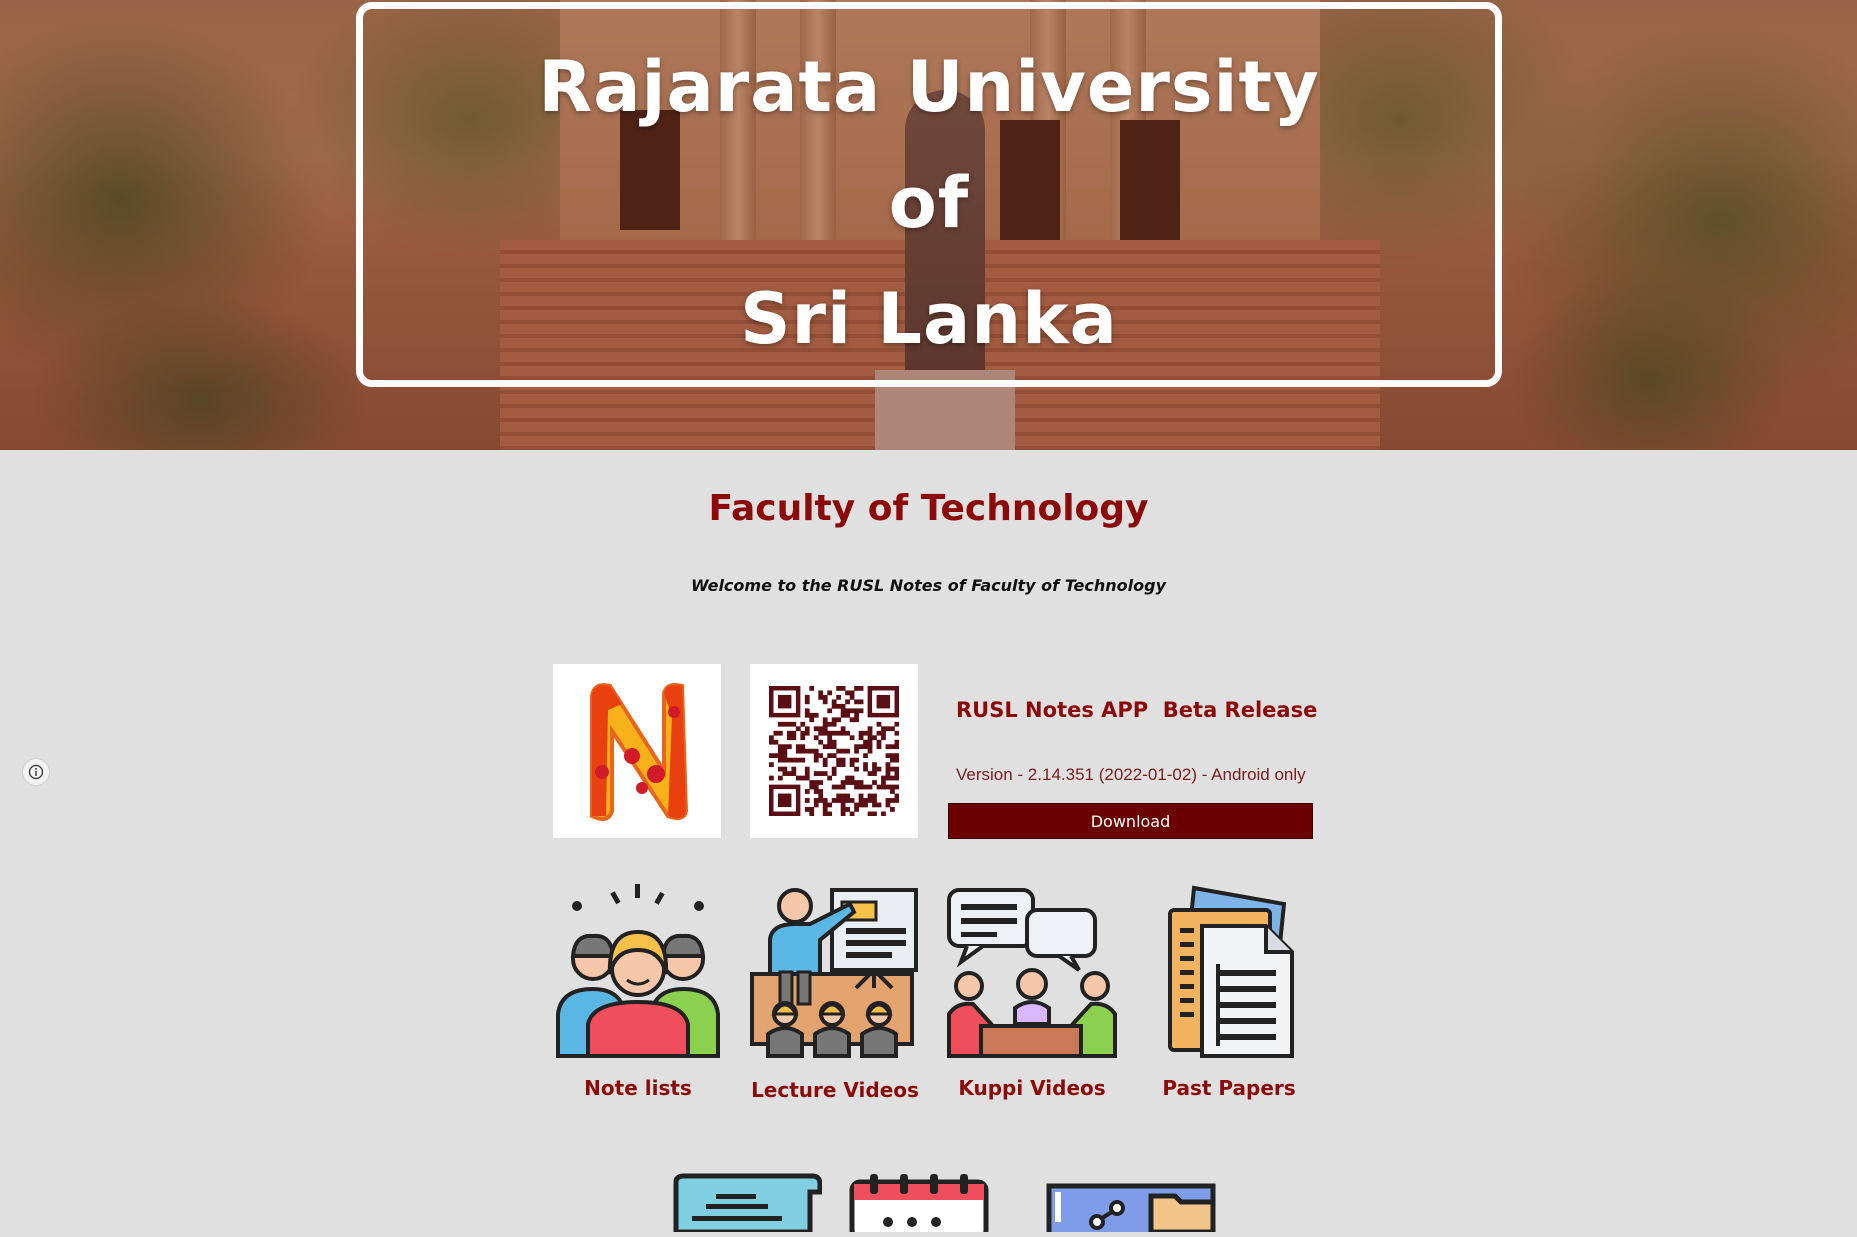 This screenshot has width=1857, height=1237. I want to click on hero-title-line-2: of, so click(929, 203).